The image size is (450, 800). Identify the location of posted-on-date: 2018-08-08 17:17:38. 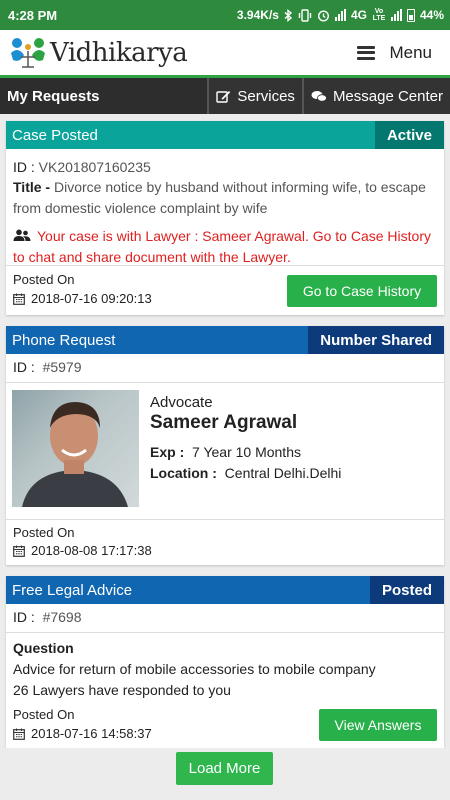
(82, 550).